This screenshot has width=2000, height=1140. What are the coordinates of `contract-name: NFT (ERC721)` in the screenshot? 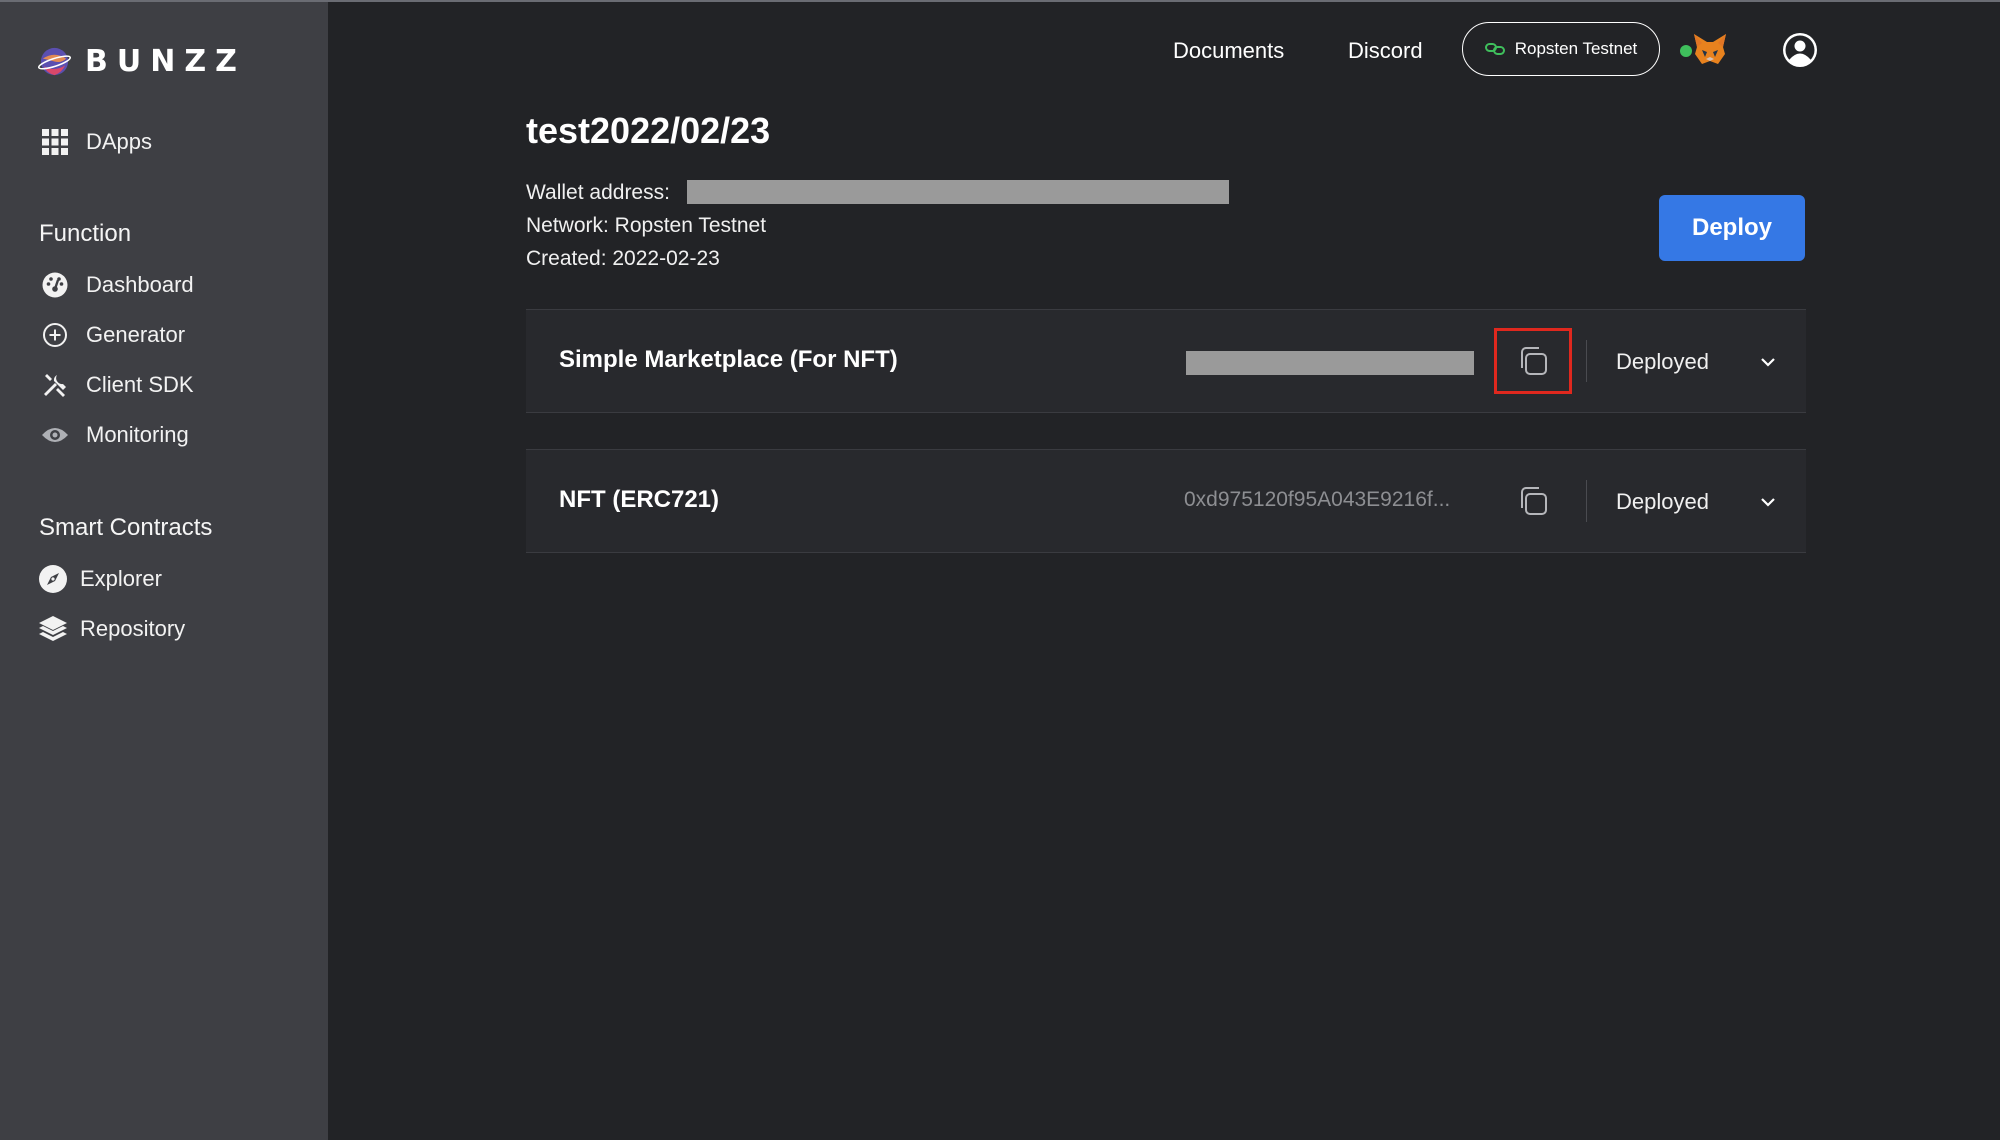 It's located at (639, 499).